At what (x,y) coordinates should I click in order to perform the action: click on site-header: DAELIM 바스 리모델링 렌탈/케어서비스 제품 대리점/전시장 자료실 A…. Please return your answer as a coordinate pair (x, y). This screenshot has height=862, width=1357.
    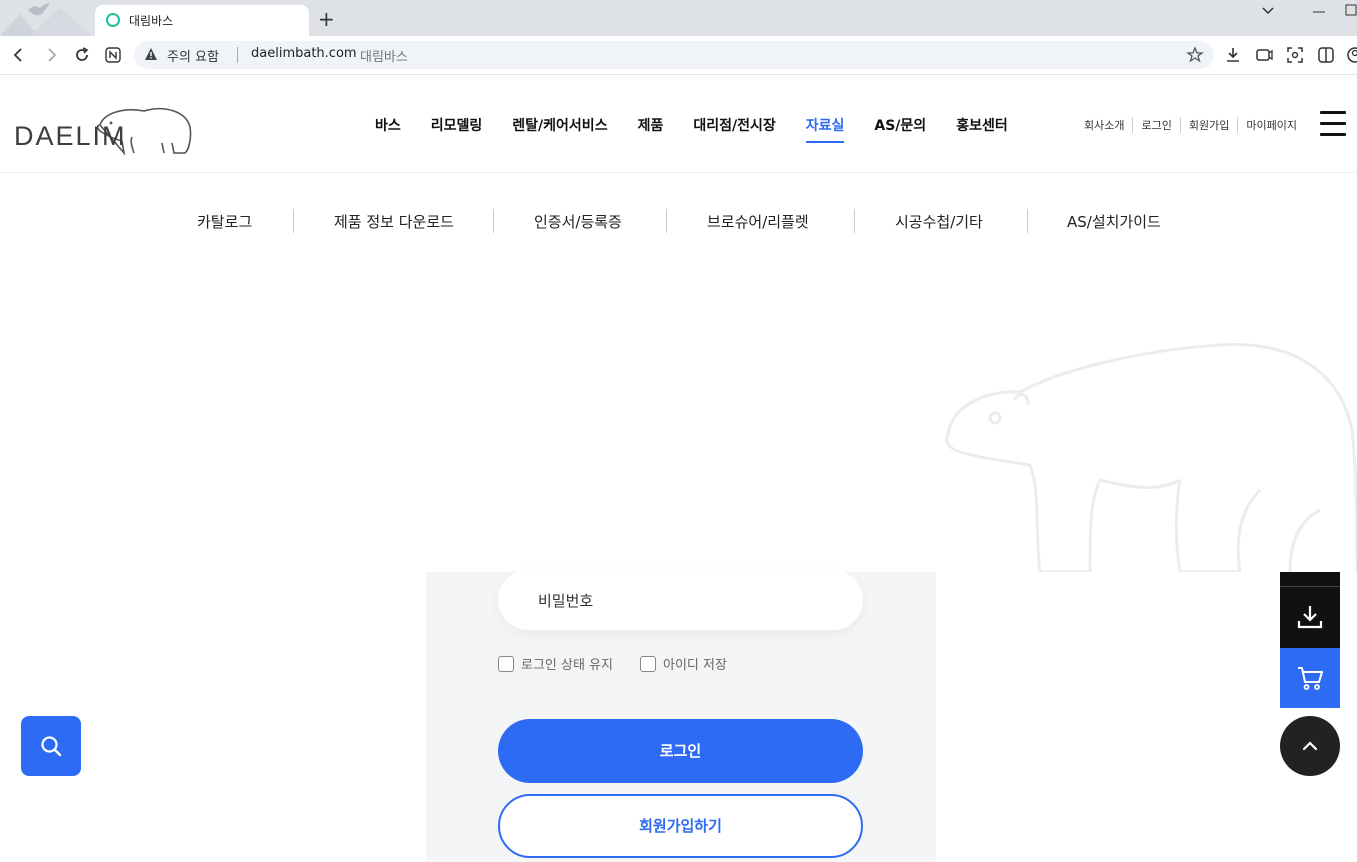
    Looking at the image, I should click on (678, 124).